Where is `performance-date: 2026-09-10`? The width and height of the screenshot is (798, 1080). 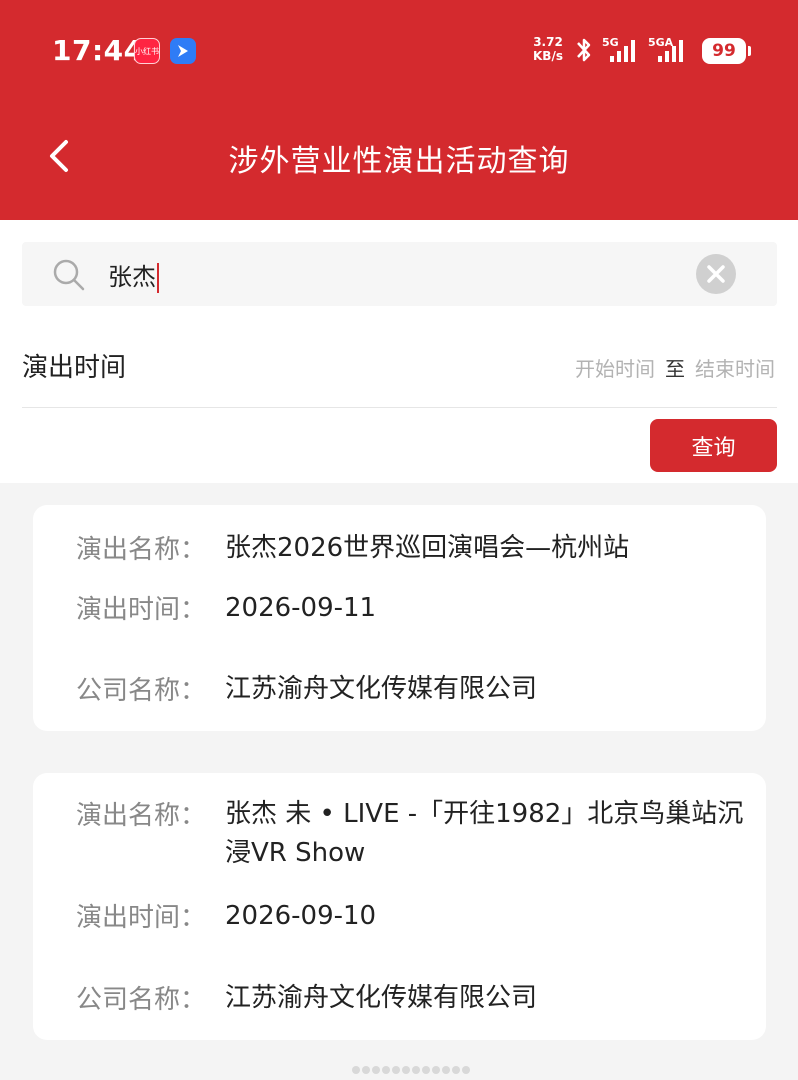 performance-date: 2026-09-10 is located at coordinates (301, 916).